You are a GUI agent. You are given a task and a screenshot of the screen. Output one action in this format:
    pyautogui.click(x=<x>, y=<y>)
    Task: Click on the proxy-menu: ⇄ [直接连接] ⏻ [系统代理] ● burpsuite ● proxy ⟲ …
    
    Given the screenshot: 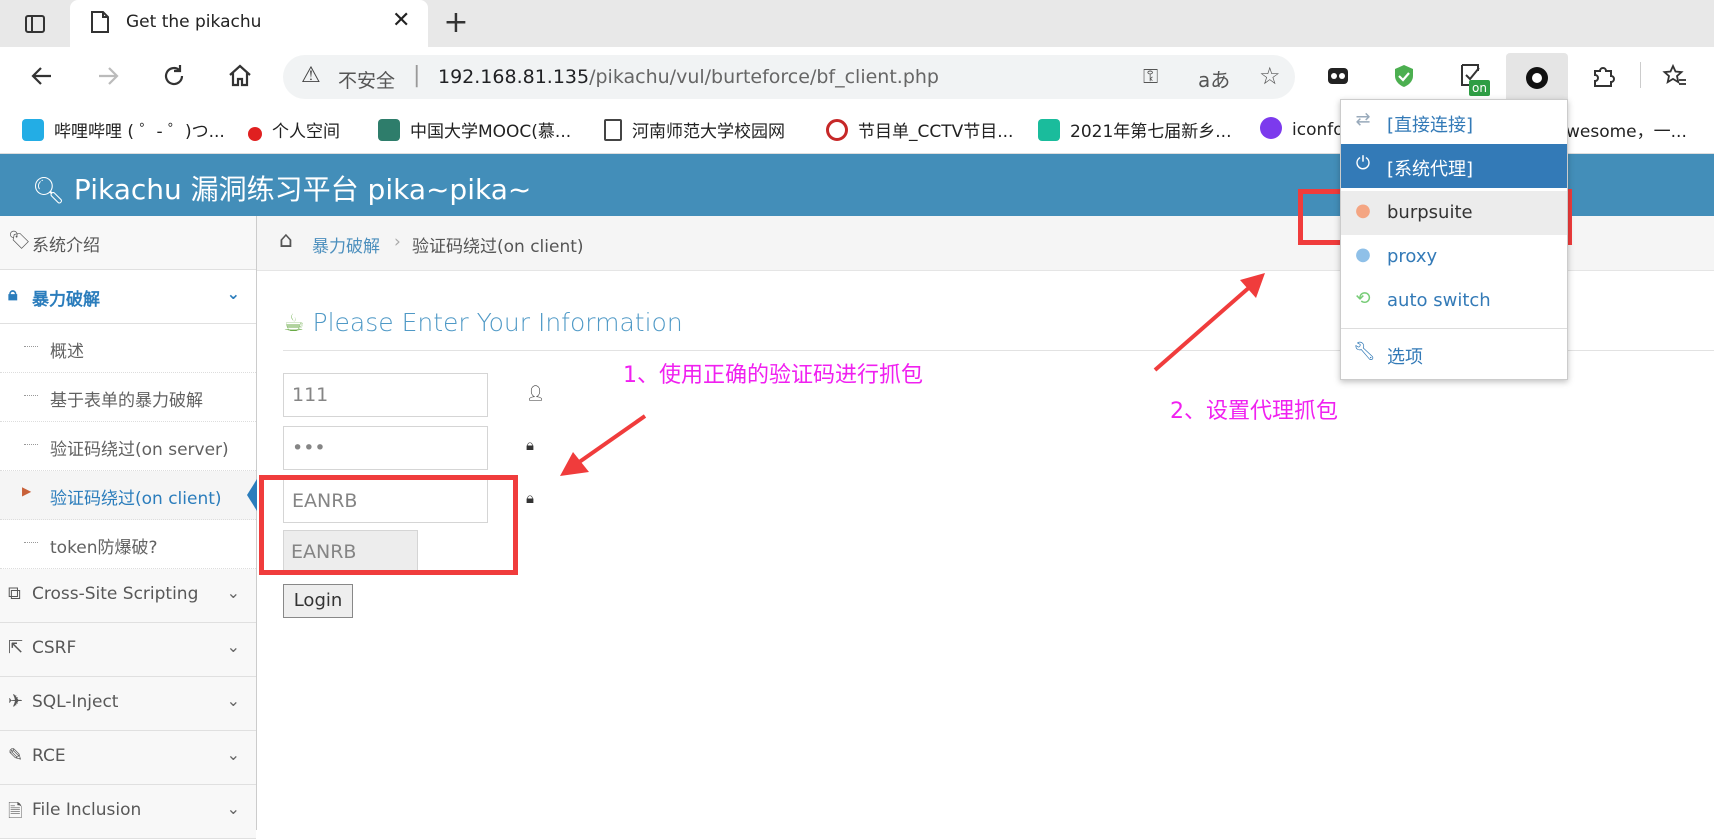 What is the action you would take?
    pyautogui.click(x=1454, y=239)
    